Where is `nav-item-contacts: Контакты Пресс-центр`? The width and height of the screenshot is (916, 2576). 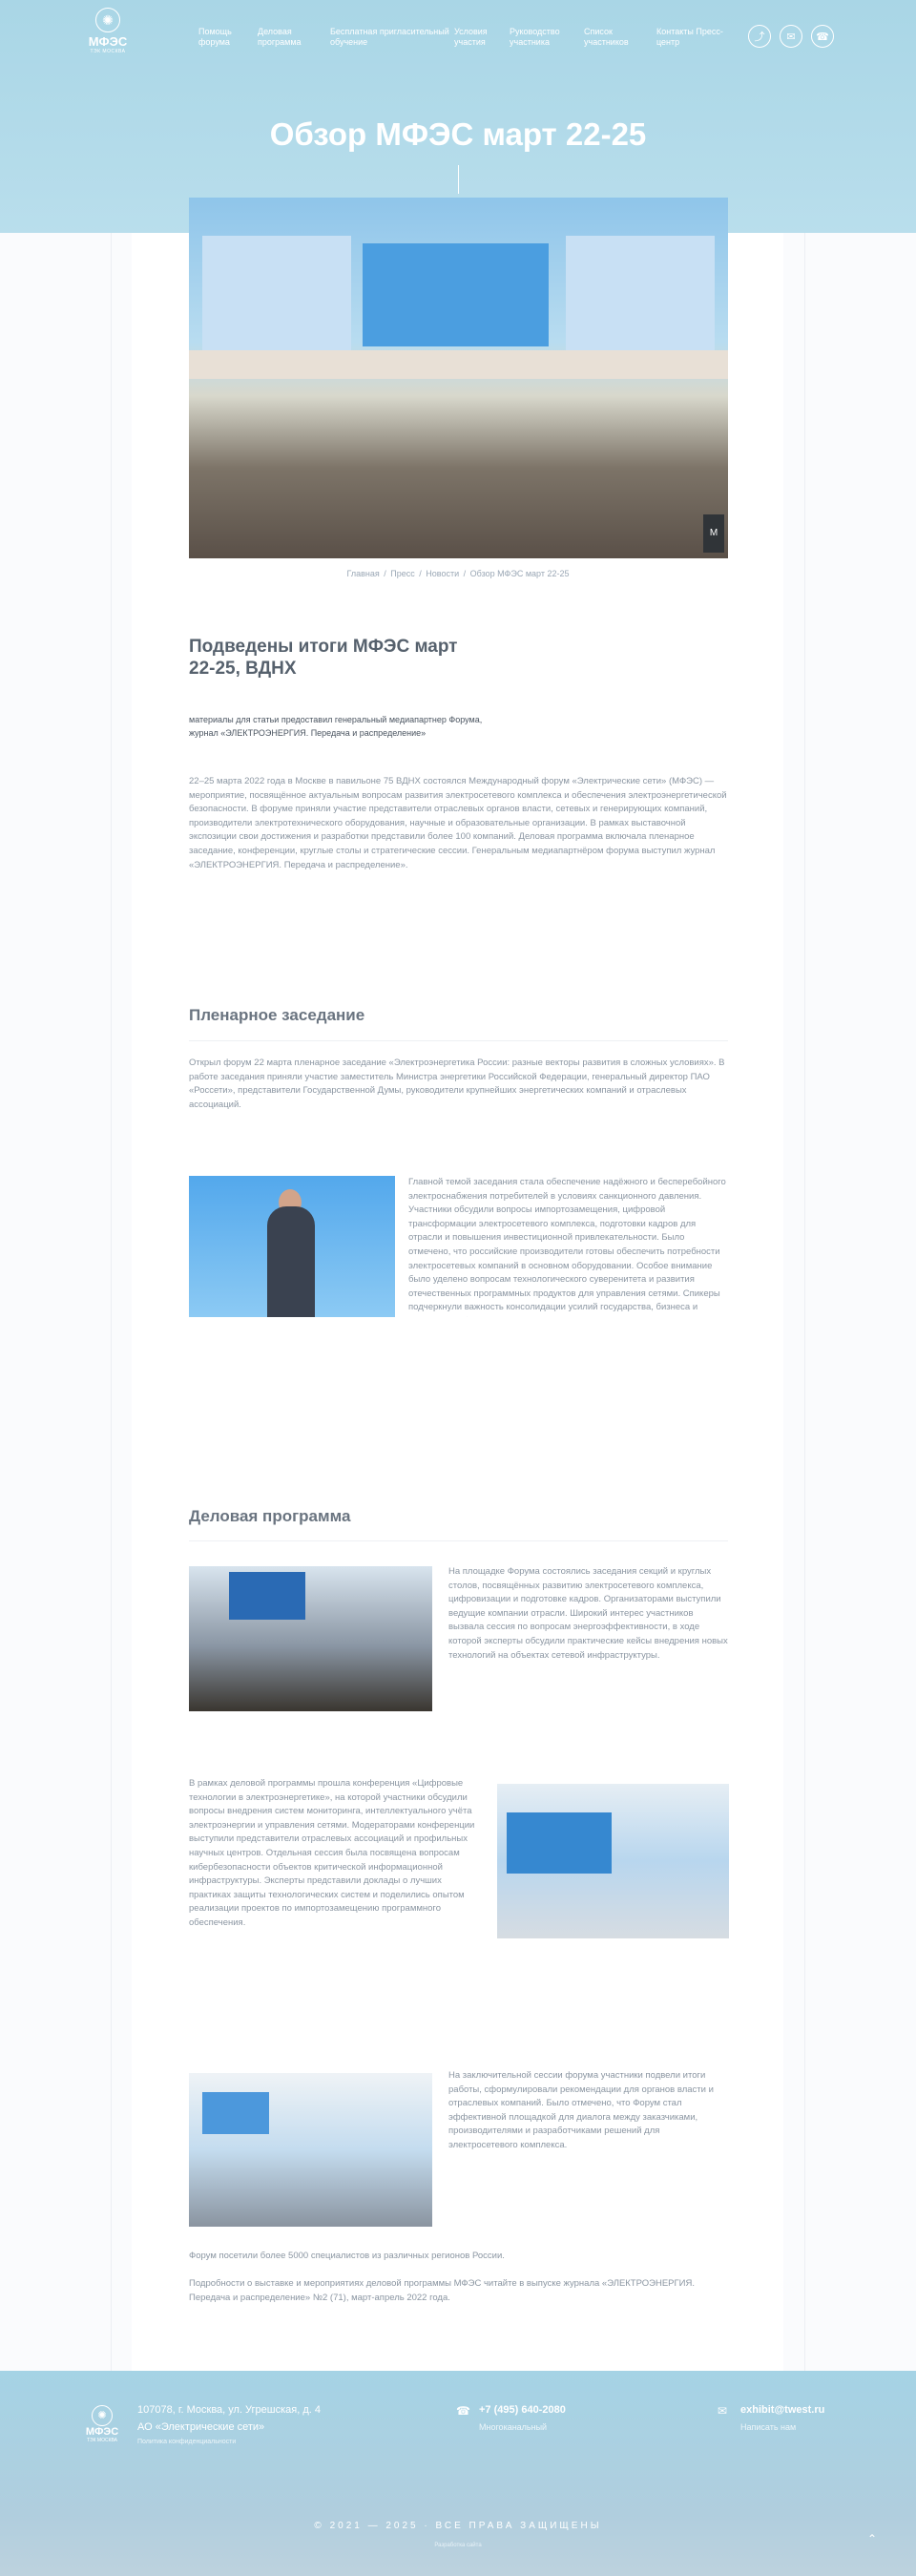
nav-item-contacts: Контакты Пресс-центр is located at coordinates (694, 37).